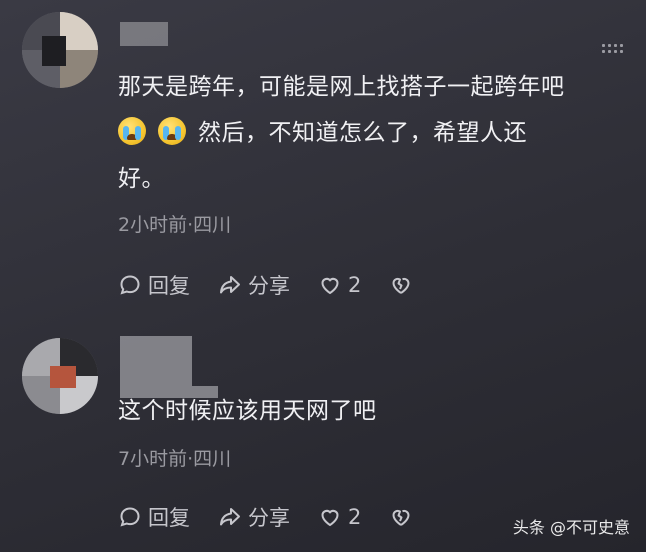 The height and width of the screenshot is (552, 646). Describe the element at coordinates (341, 87) in the screenshot. I see `comment-text-line: 那天是跨年，可能是网上找搭子一起跨年吧` at that location.